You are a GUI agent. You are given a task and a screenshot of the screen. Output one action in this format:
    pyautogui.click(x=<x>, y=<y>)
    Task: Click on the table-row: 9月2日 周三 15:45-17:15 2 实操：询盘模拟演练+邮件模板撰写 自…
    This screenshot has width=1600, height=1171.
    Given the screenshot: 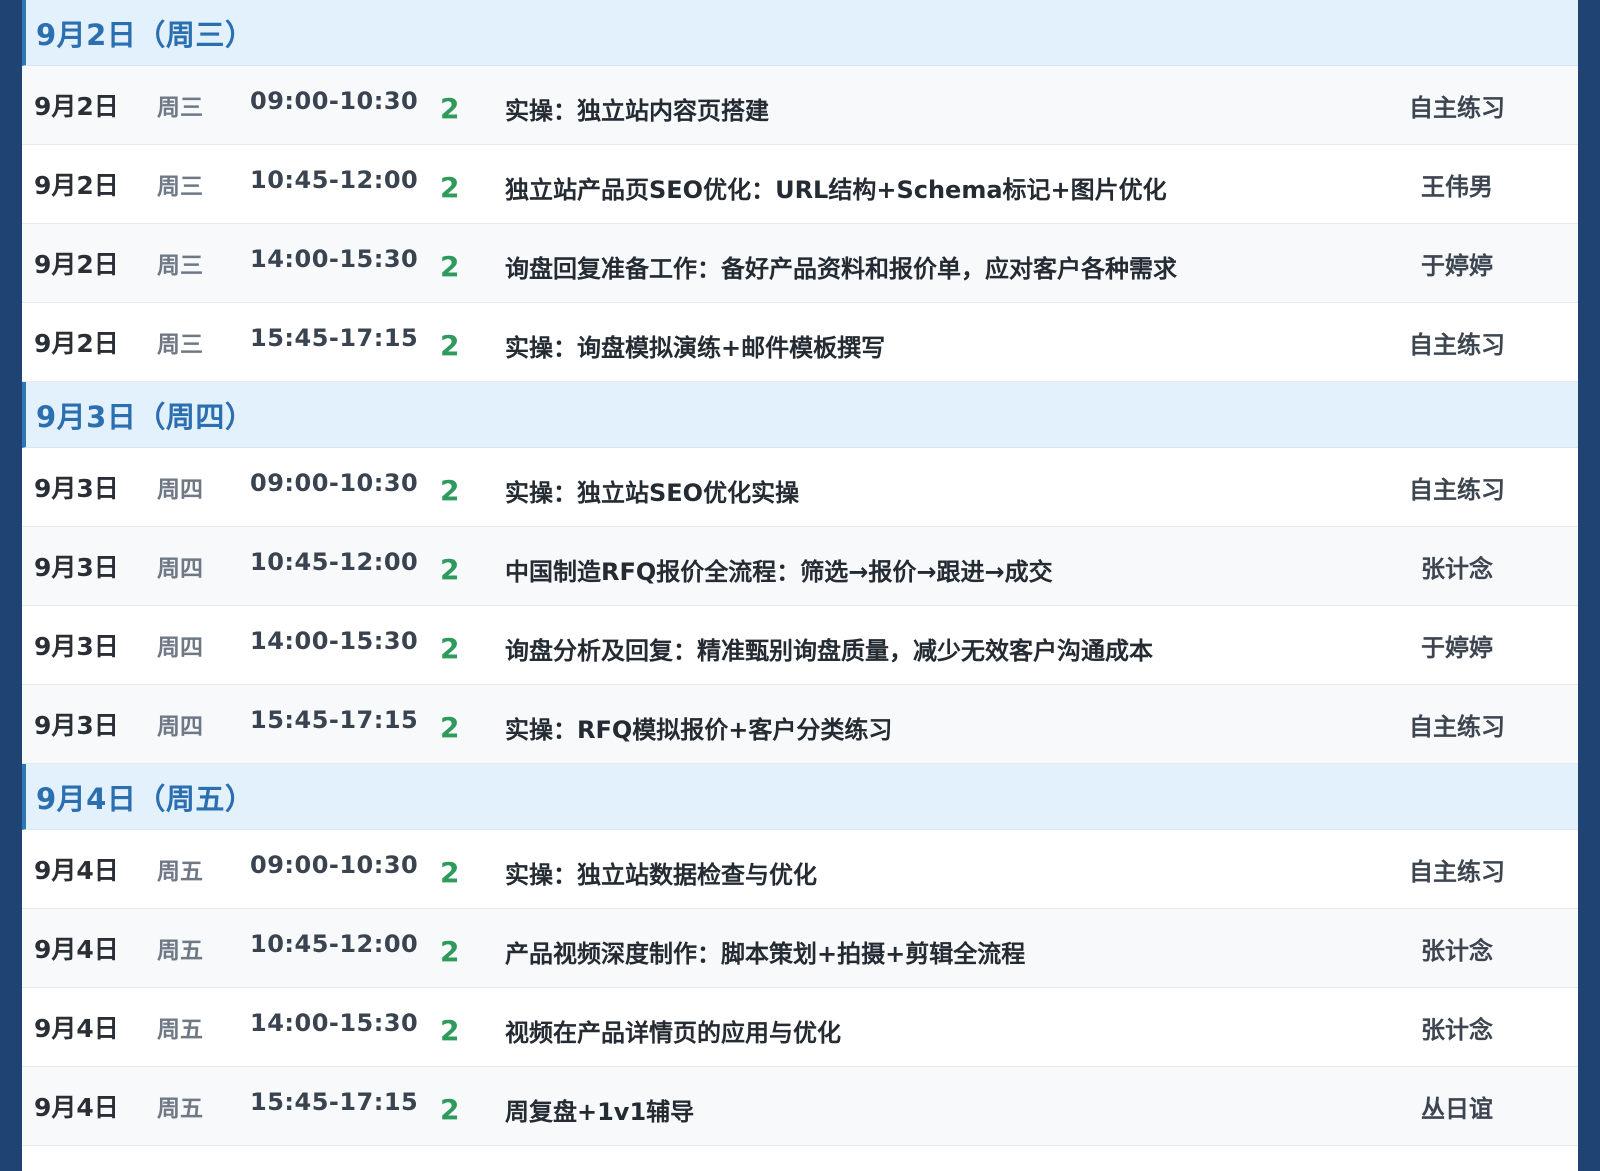 What is the action you would take?
    pyautogui.click(x=800, y=342)
    